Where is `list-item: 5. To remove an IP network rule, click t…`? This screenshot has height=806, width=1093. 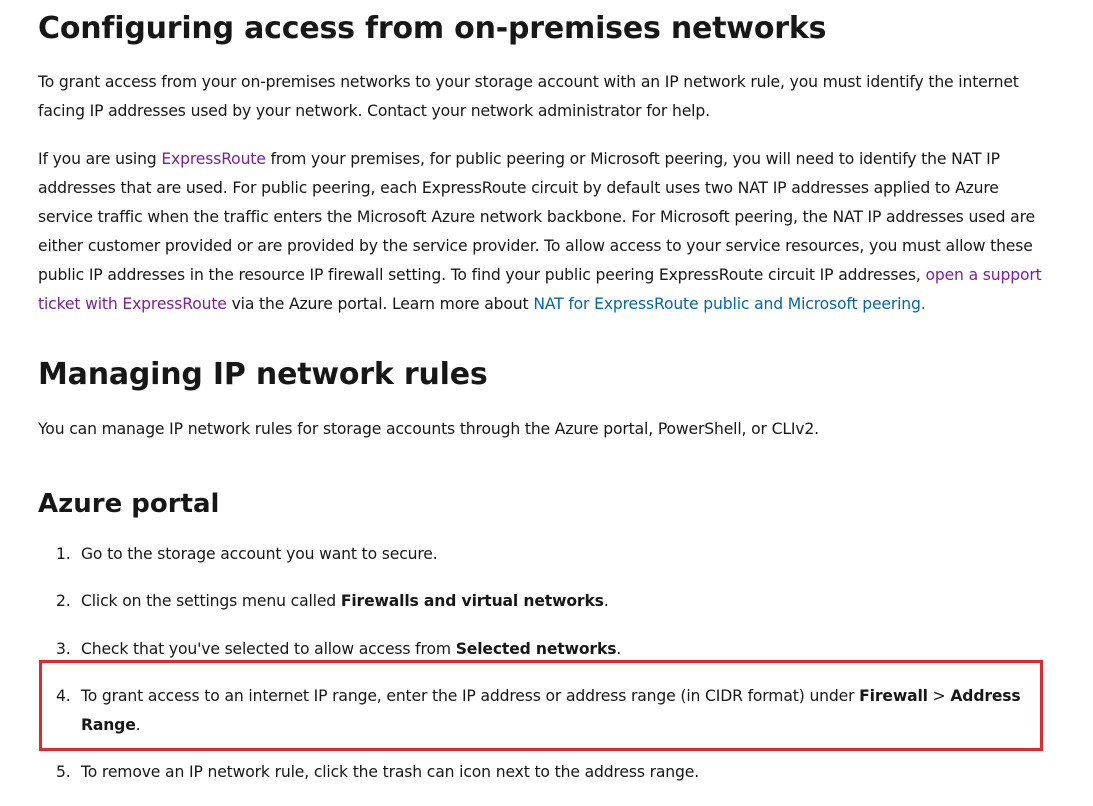
list-item: 5. To remove an IP network rule, click t… is located at coordinates (543, 772).